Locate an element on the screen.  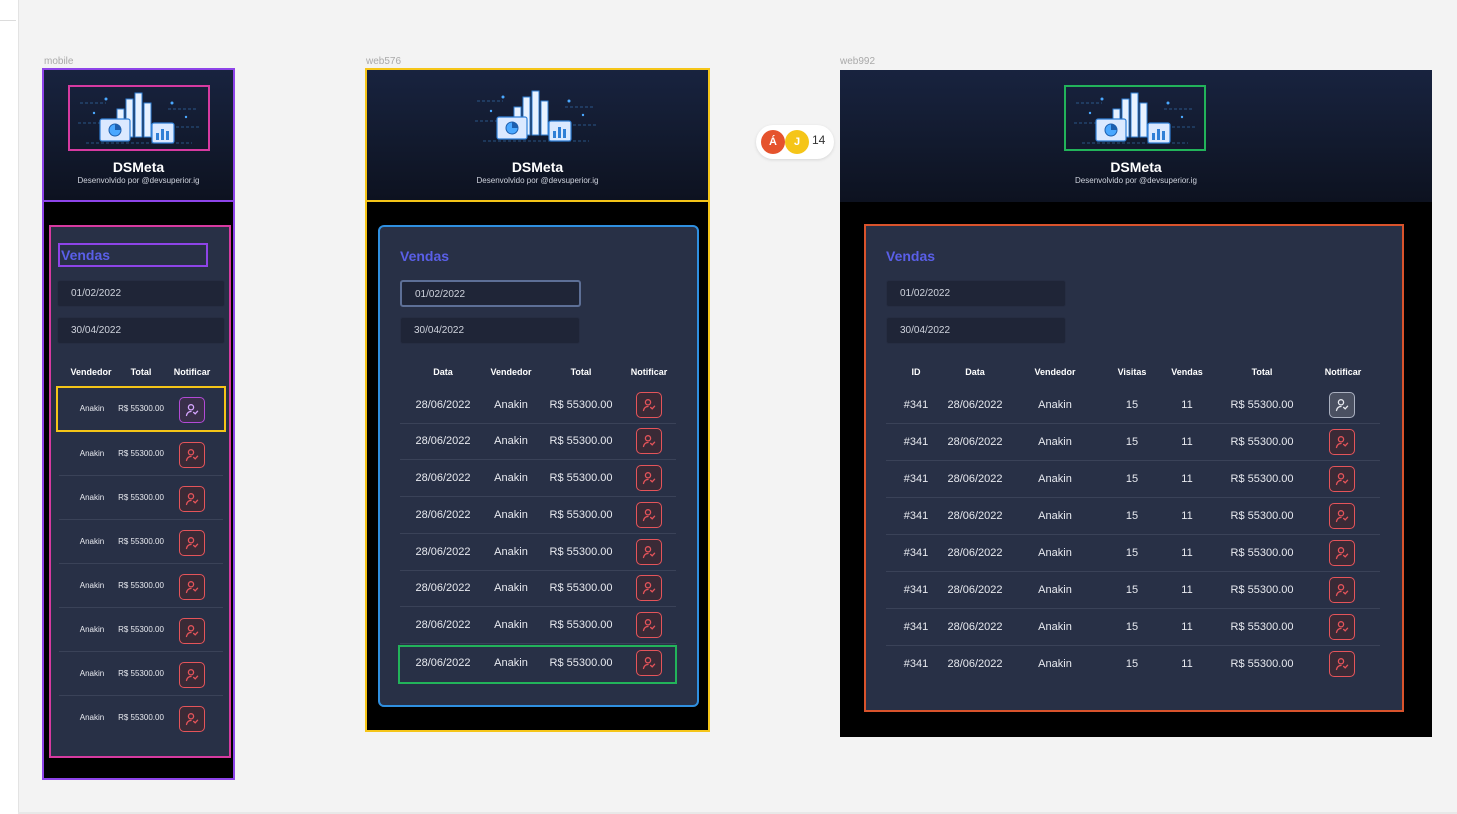
frame-label-mobile: mobile is located at coordinates (58, 61).